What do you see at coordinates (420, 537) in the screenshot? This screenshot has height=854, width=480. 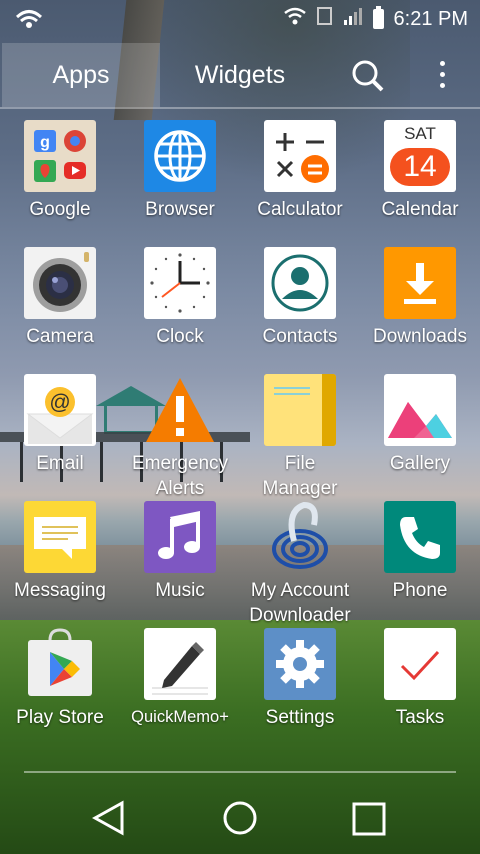 I see `phone-icon` at bounding box center [420, 537].